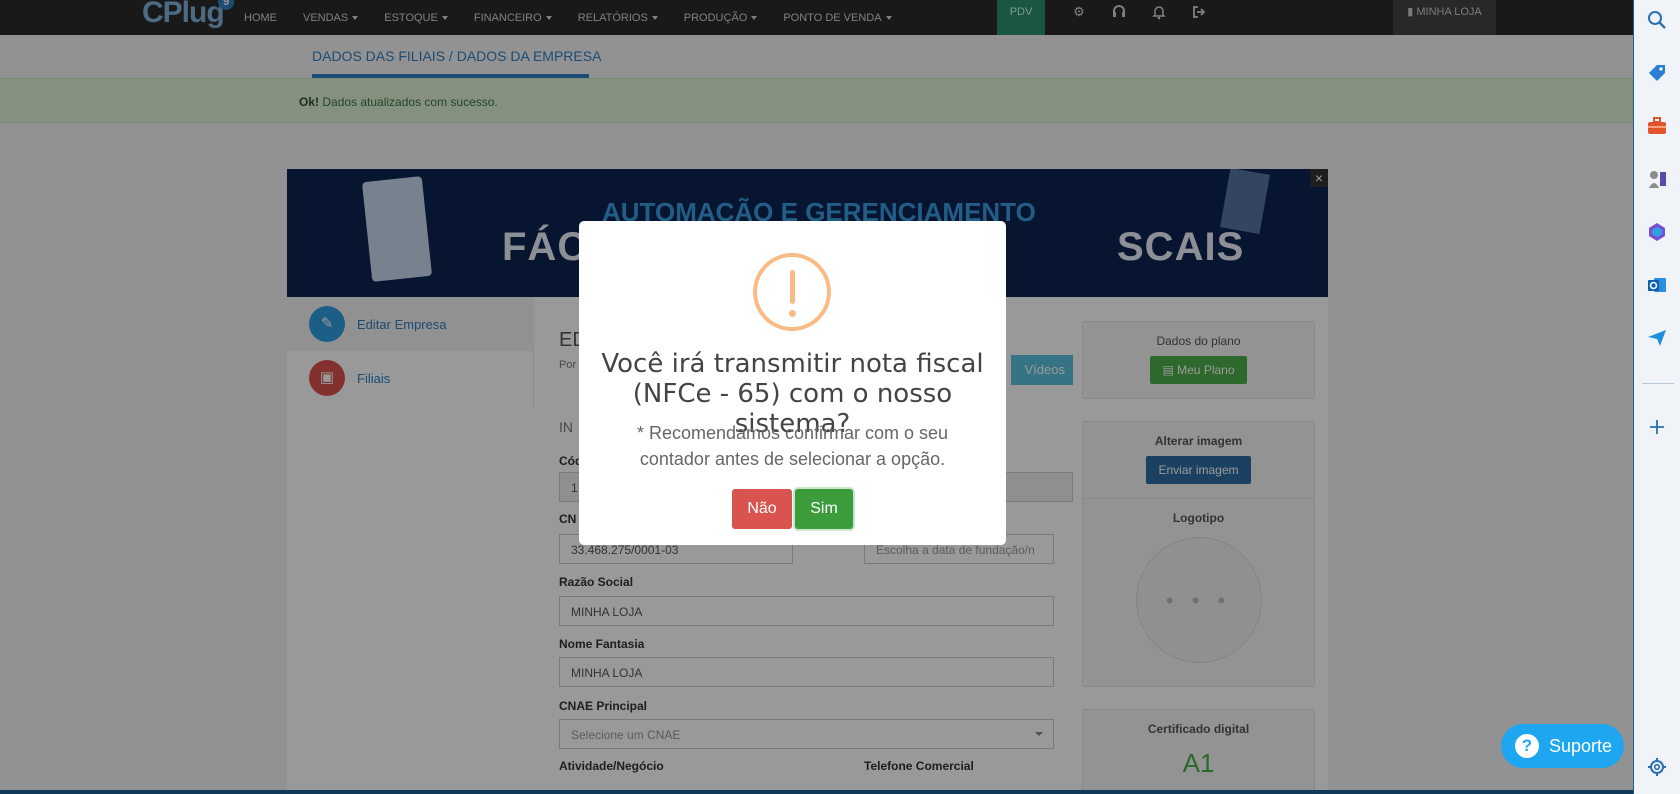  I want to click on send-icon, so click(1657, 338).